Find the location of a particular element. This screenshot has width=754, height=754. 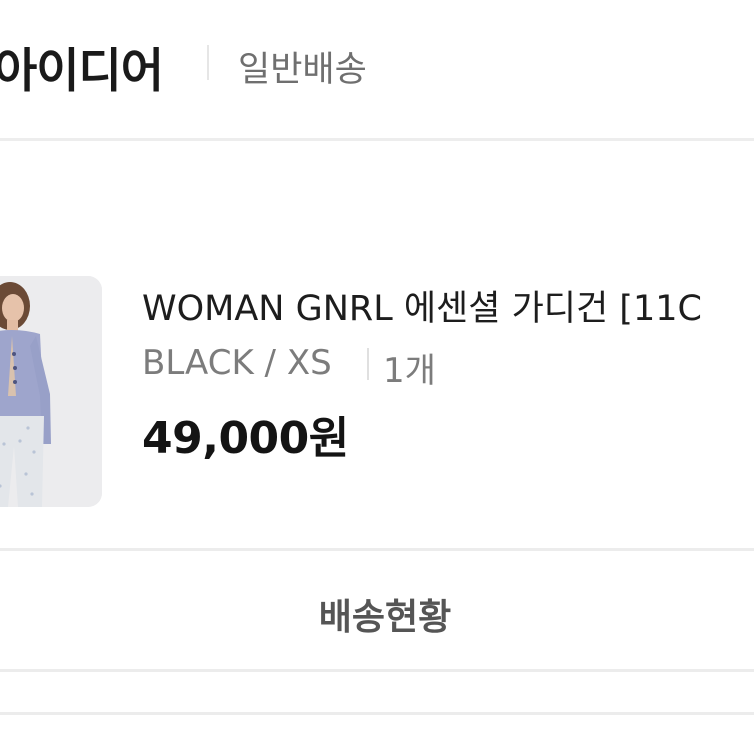

delivery-status-label: 배송현황 is located at coordinates (385, 617).